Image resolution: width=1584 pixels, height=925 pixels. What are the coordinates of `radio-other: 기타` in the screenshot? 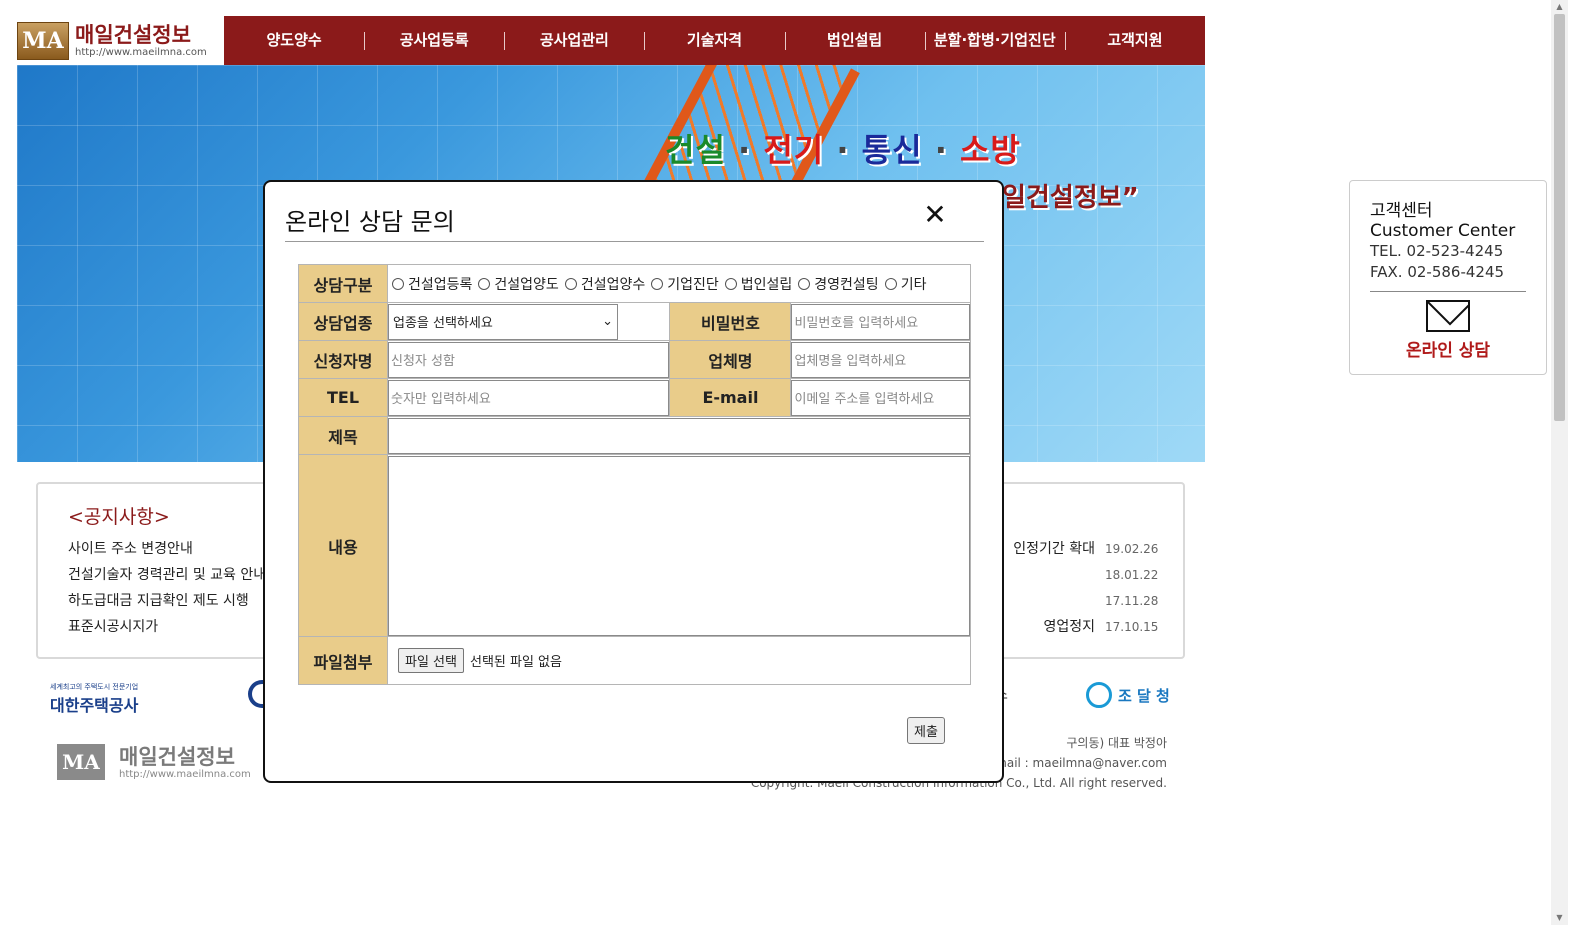 It's located at (905, 284).